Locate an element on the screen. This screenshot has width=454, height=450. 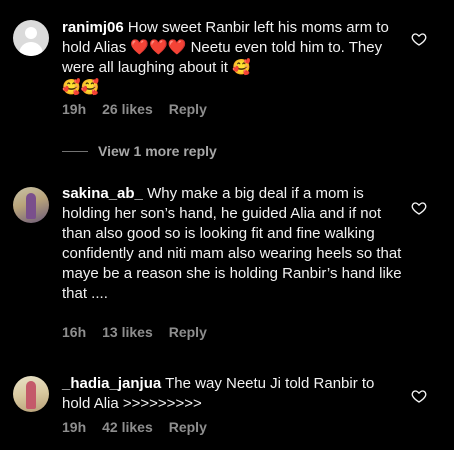
comment-likes: 42 likes is located at coordinates (127, 427).